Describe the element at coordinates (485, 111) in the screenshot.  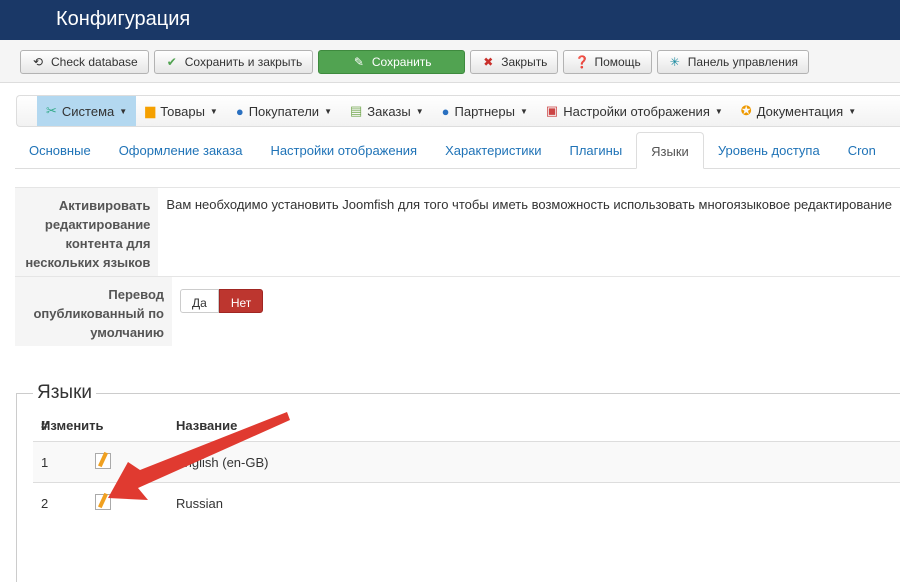
I see `menu-partners: ● Партнеры ▼` at that location.